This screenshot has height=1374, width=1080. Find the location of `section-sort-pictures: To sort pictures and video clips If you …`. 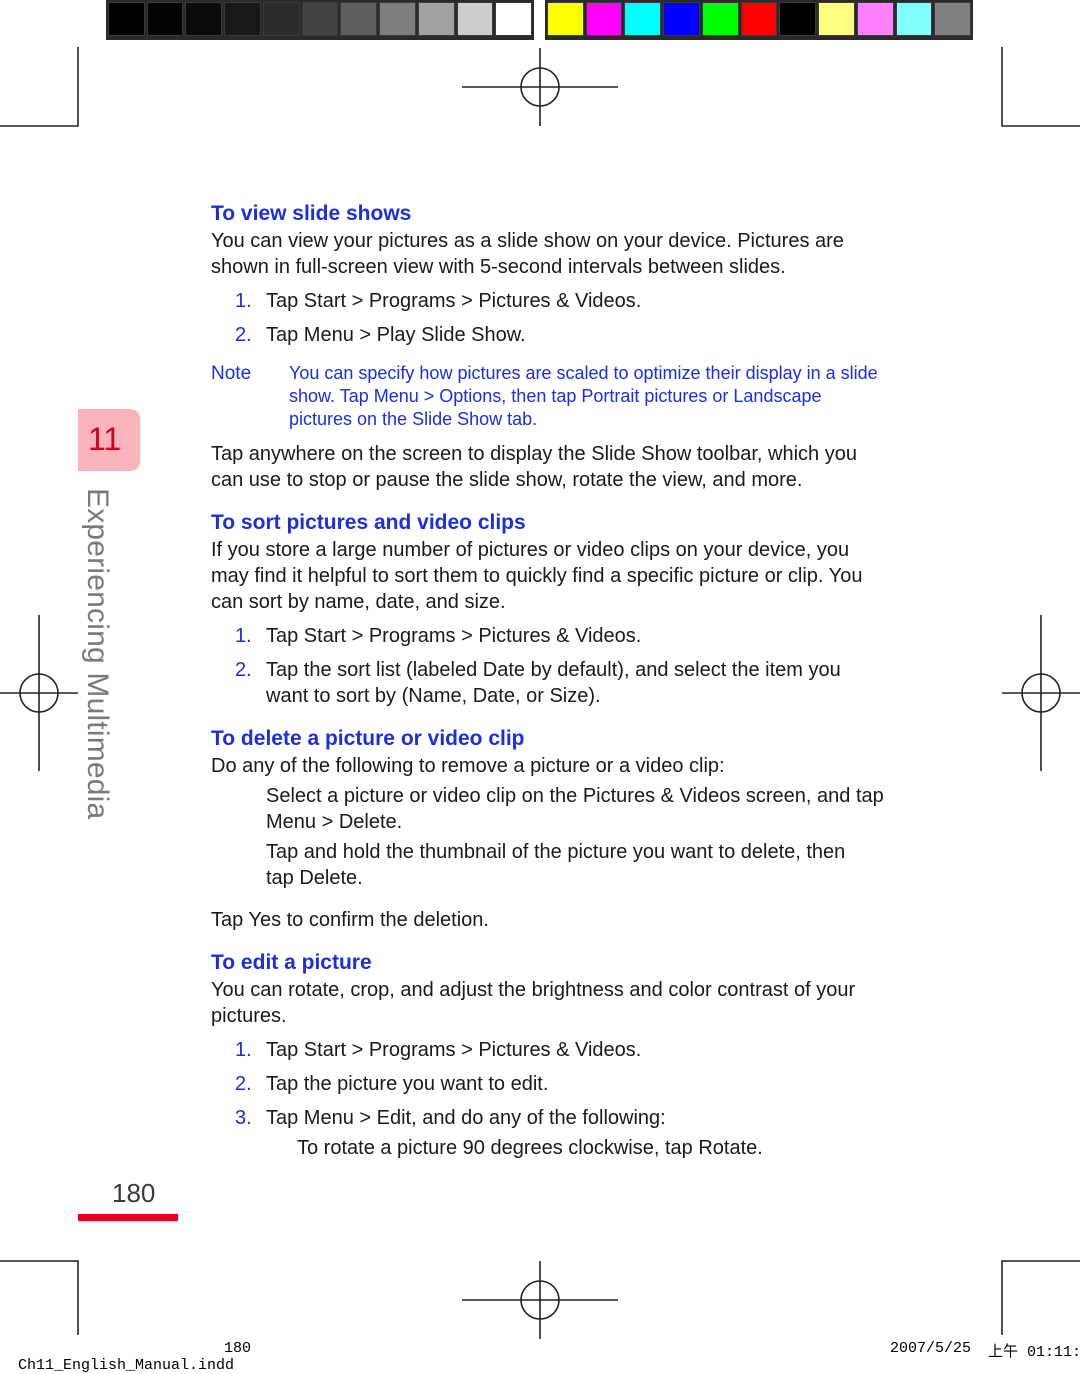

section-sort-pictures: To sort pictures and video clips If you … is located at coordinates (561, 609).